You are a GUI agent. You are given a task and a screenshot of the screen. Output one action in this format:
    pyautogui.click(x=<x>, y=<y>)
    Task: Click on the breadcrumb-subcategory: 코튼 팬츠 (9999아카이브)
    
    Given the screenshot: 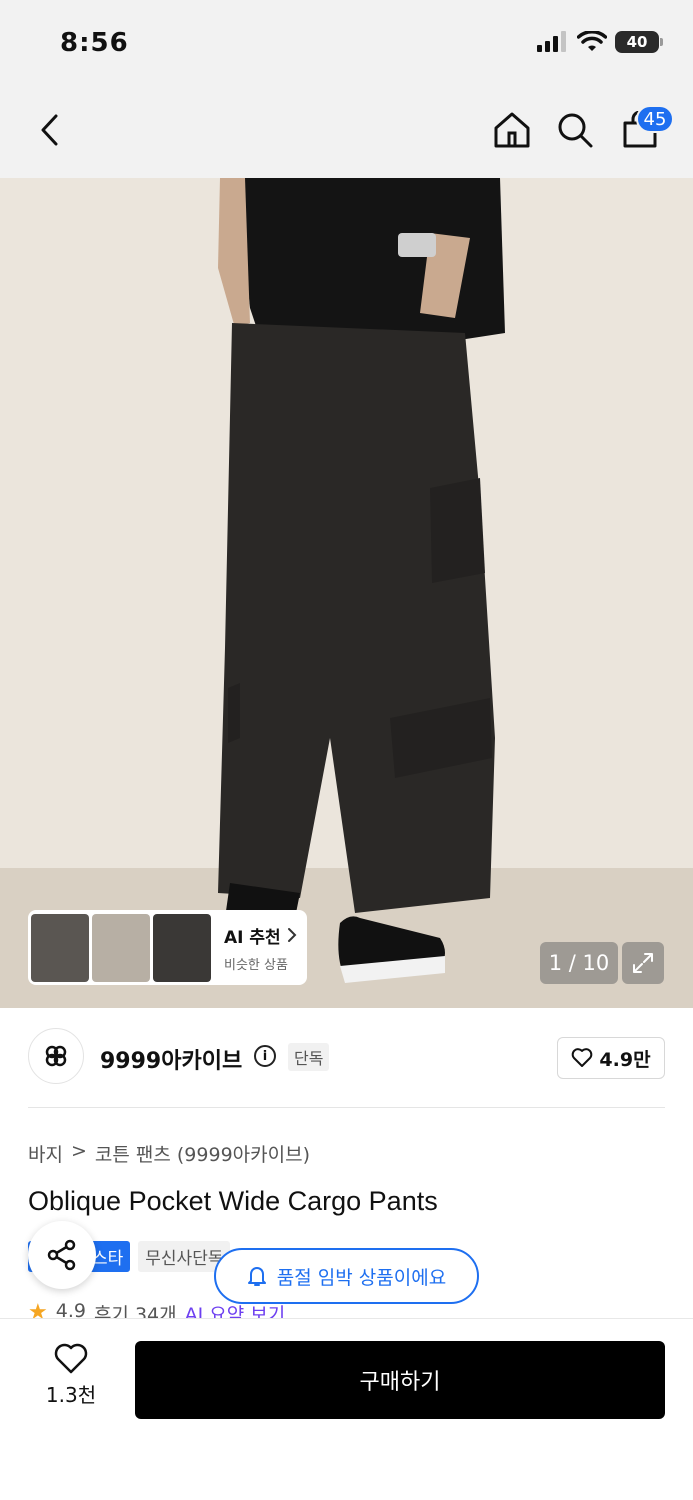 What is the action you would take?
    pyautogui.click(x=202, y=1153)
    